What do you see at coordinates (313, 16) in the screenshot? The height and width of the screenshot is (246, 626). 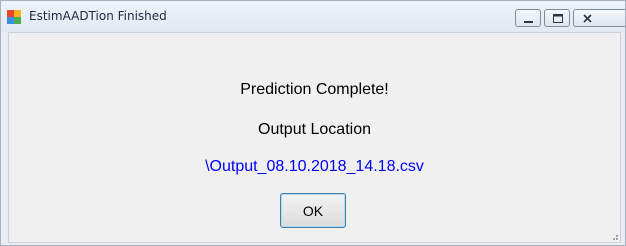 I see `title-bar: EstimAADTion Finished` at bounding box center [313, 16].